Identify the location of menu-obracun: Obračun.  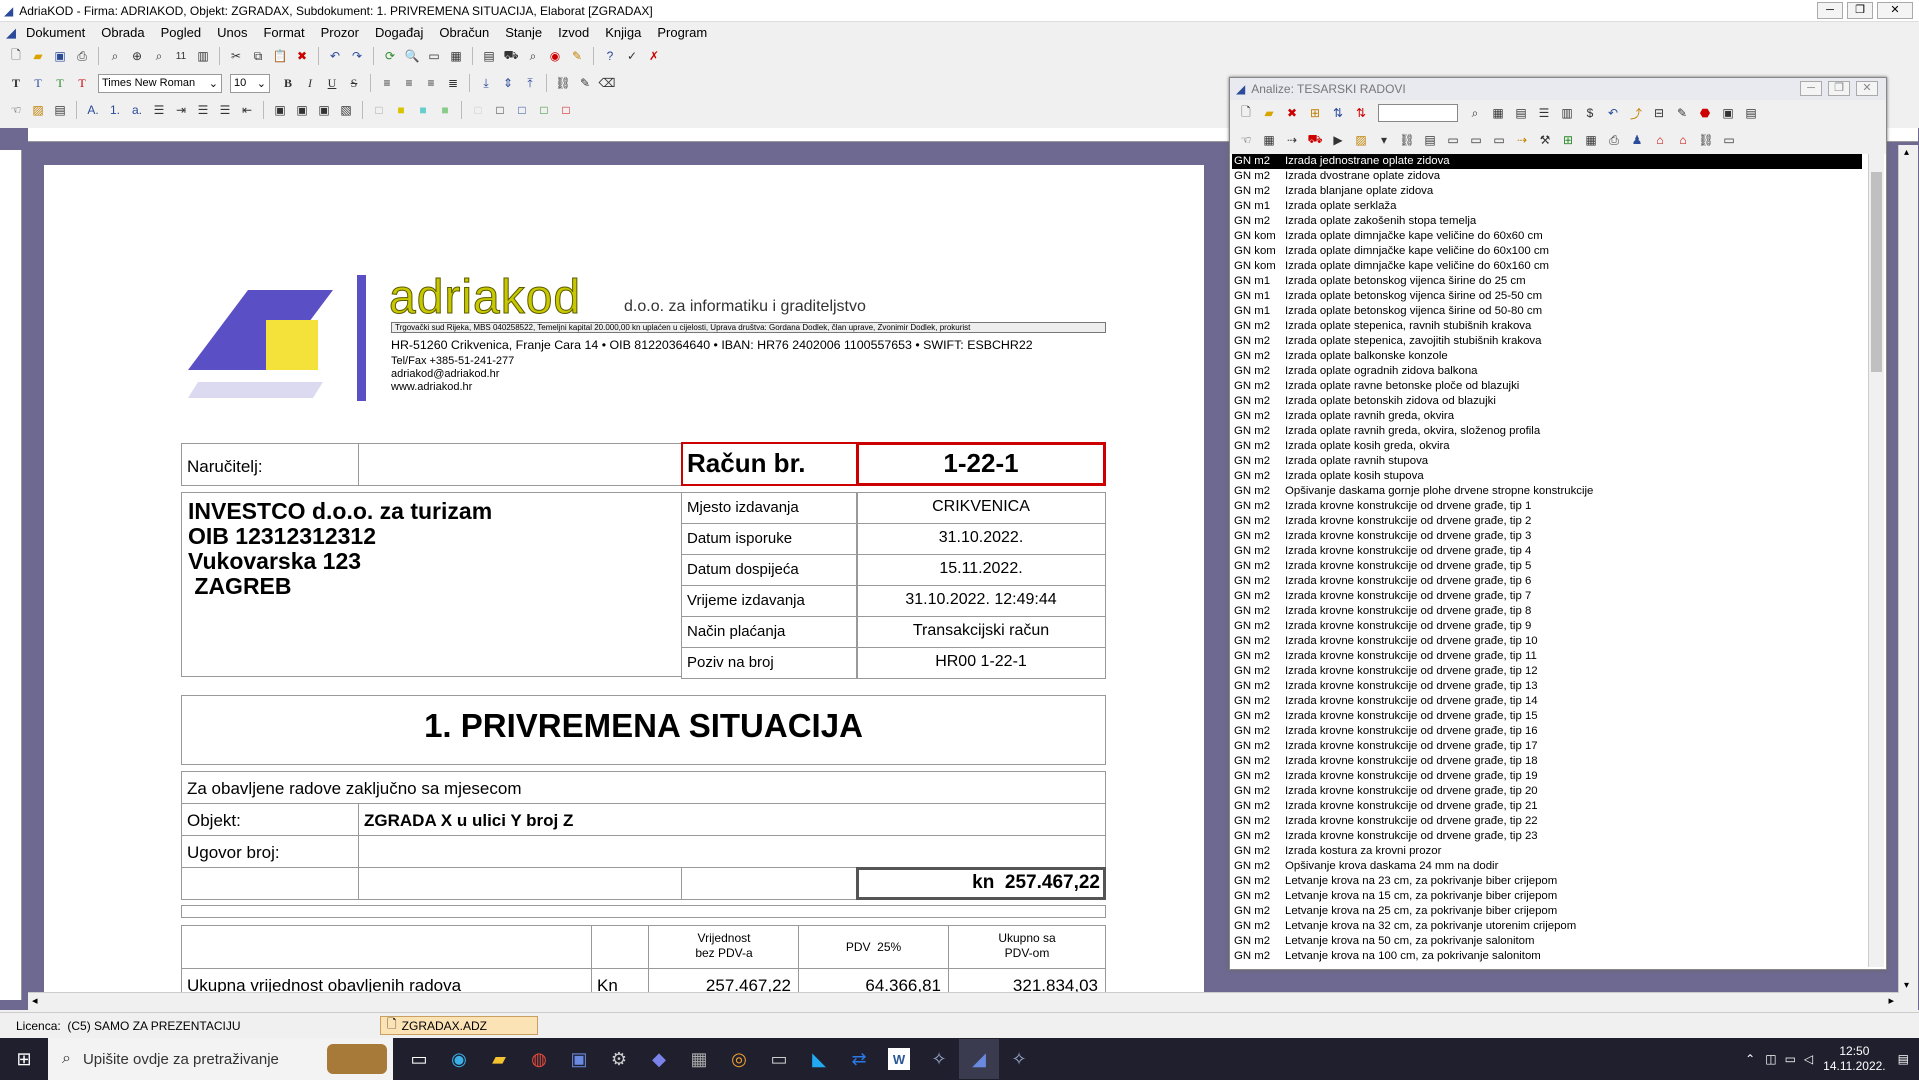
(464, 32).